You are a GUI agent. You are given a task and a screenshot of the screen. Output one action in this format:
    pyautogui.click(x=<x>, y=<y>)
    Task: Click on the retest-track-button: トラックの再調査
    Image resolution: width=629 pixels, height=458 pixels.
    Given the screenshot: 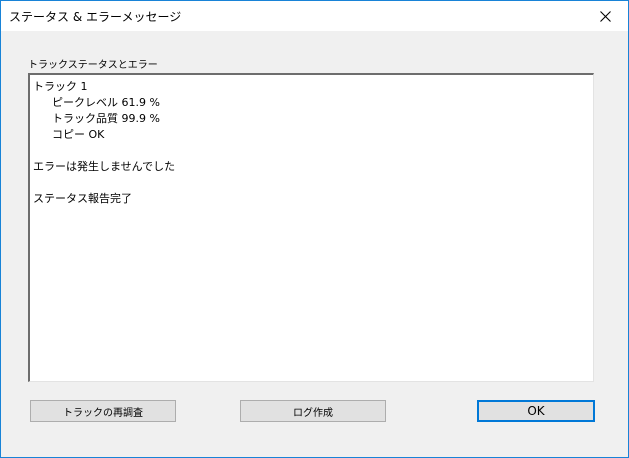 What is the action you would take?
    pyautogui.click(x=103, y=411)
    